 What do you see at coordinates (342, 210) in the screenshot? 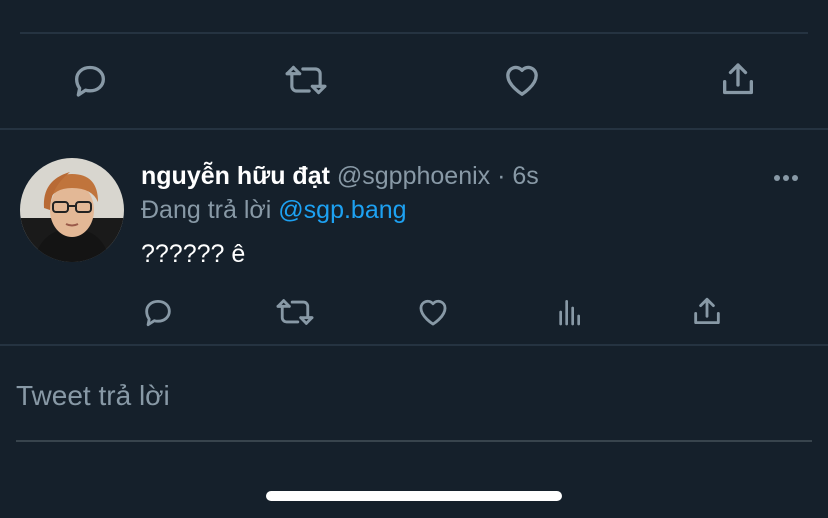
I see `mention-link: @sgp.bang` at bounding box center [342, 210].